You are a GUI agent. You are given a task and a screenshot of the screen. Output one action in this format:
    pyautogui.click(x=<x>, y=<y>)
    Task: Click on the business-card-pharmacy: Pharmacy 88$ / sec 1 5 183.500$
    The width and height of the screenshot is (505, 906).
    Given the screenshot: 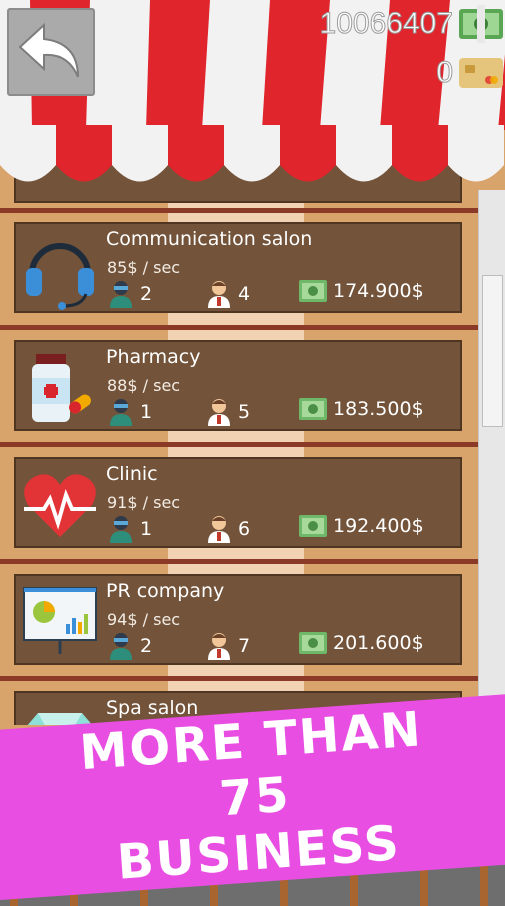 What is the action you would take?
    pyautogui.click(x=238, y=385)
    